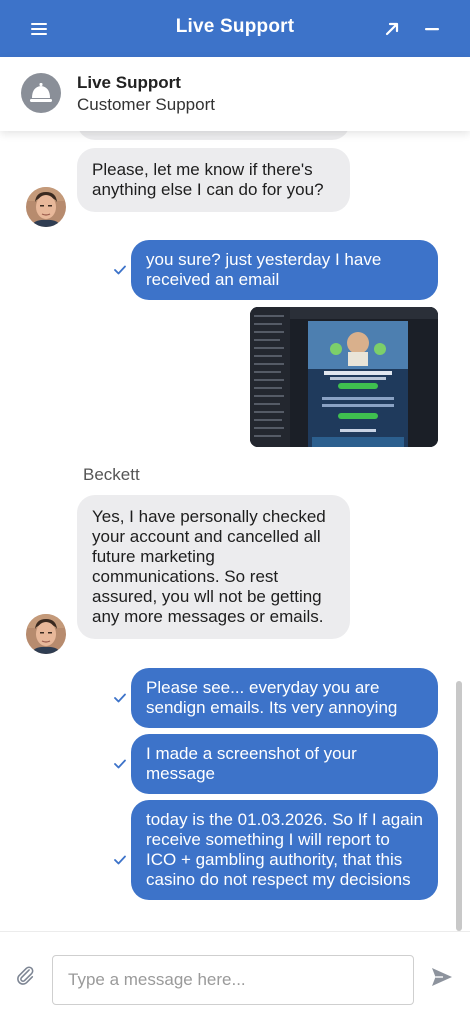 The image size is (470, 1017). I want to click on scrollbar, so click(459, 806).